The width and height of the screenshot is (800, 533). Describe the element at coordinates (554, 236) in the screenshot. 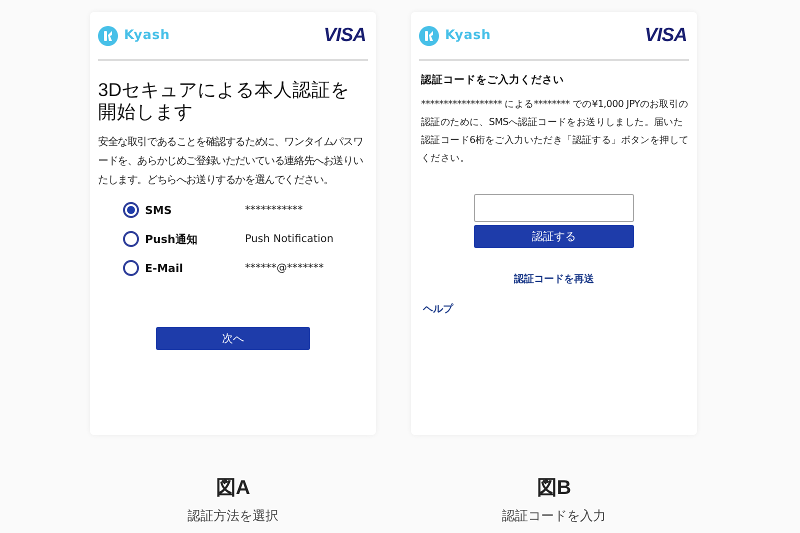

I see `verify-button: 認証する` at that location.